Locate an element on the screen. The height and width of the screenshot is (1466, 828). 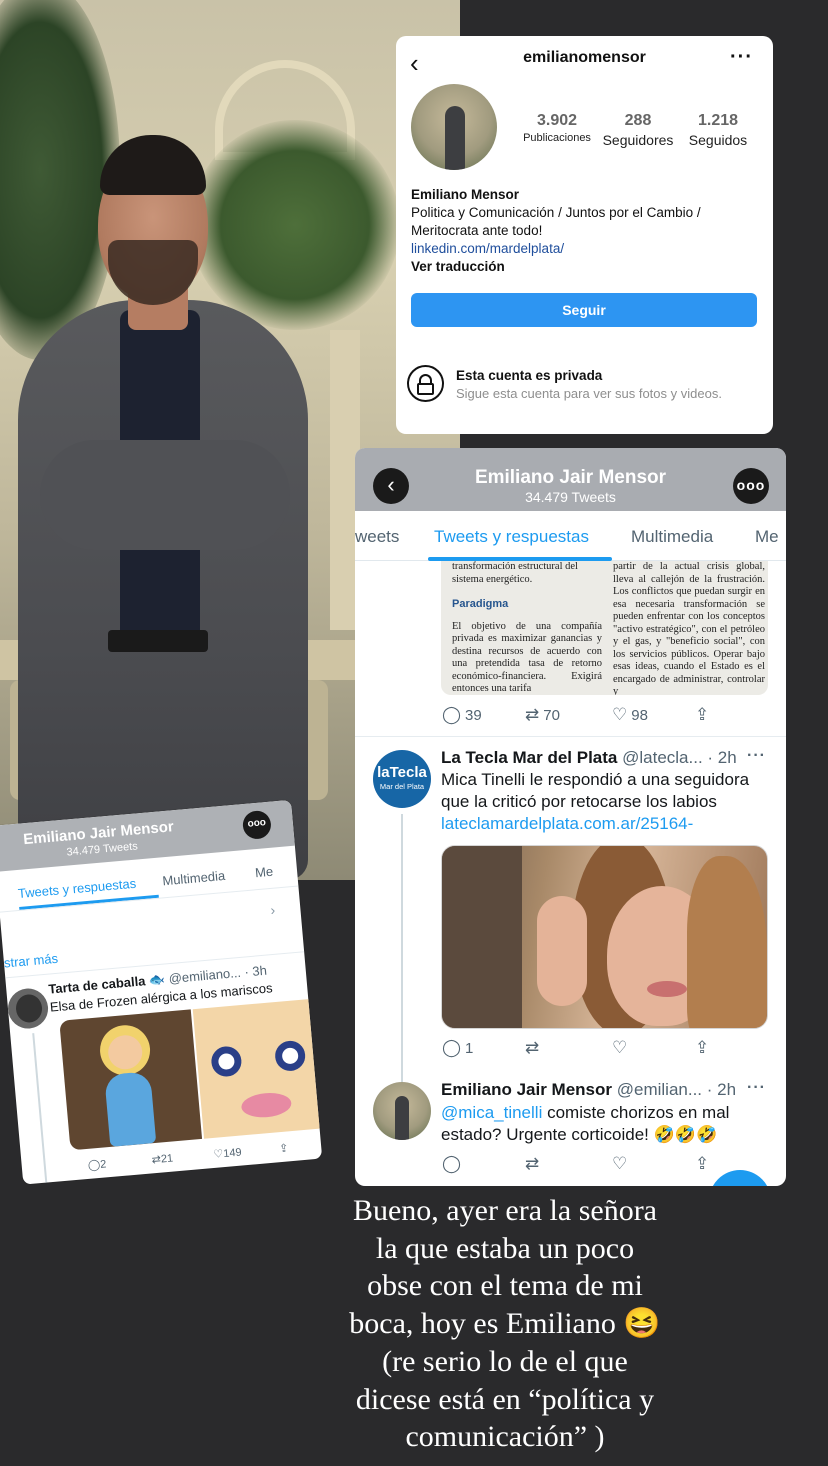
tab-tweets-replies: Tweets y respuestas is located at coordinates (511, 537).